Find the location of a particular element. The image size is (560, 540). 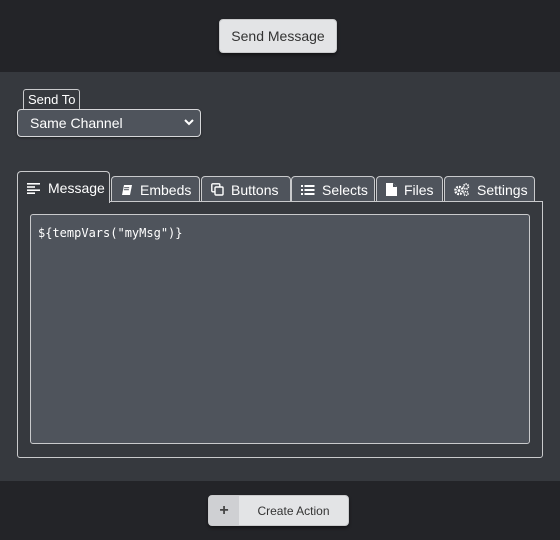

book-icon is located at coordinates (127, 189).